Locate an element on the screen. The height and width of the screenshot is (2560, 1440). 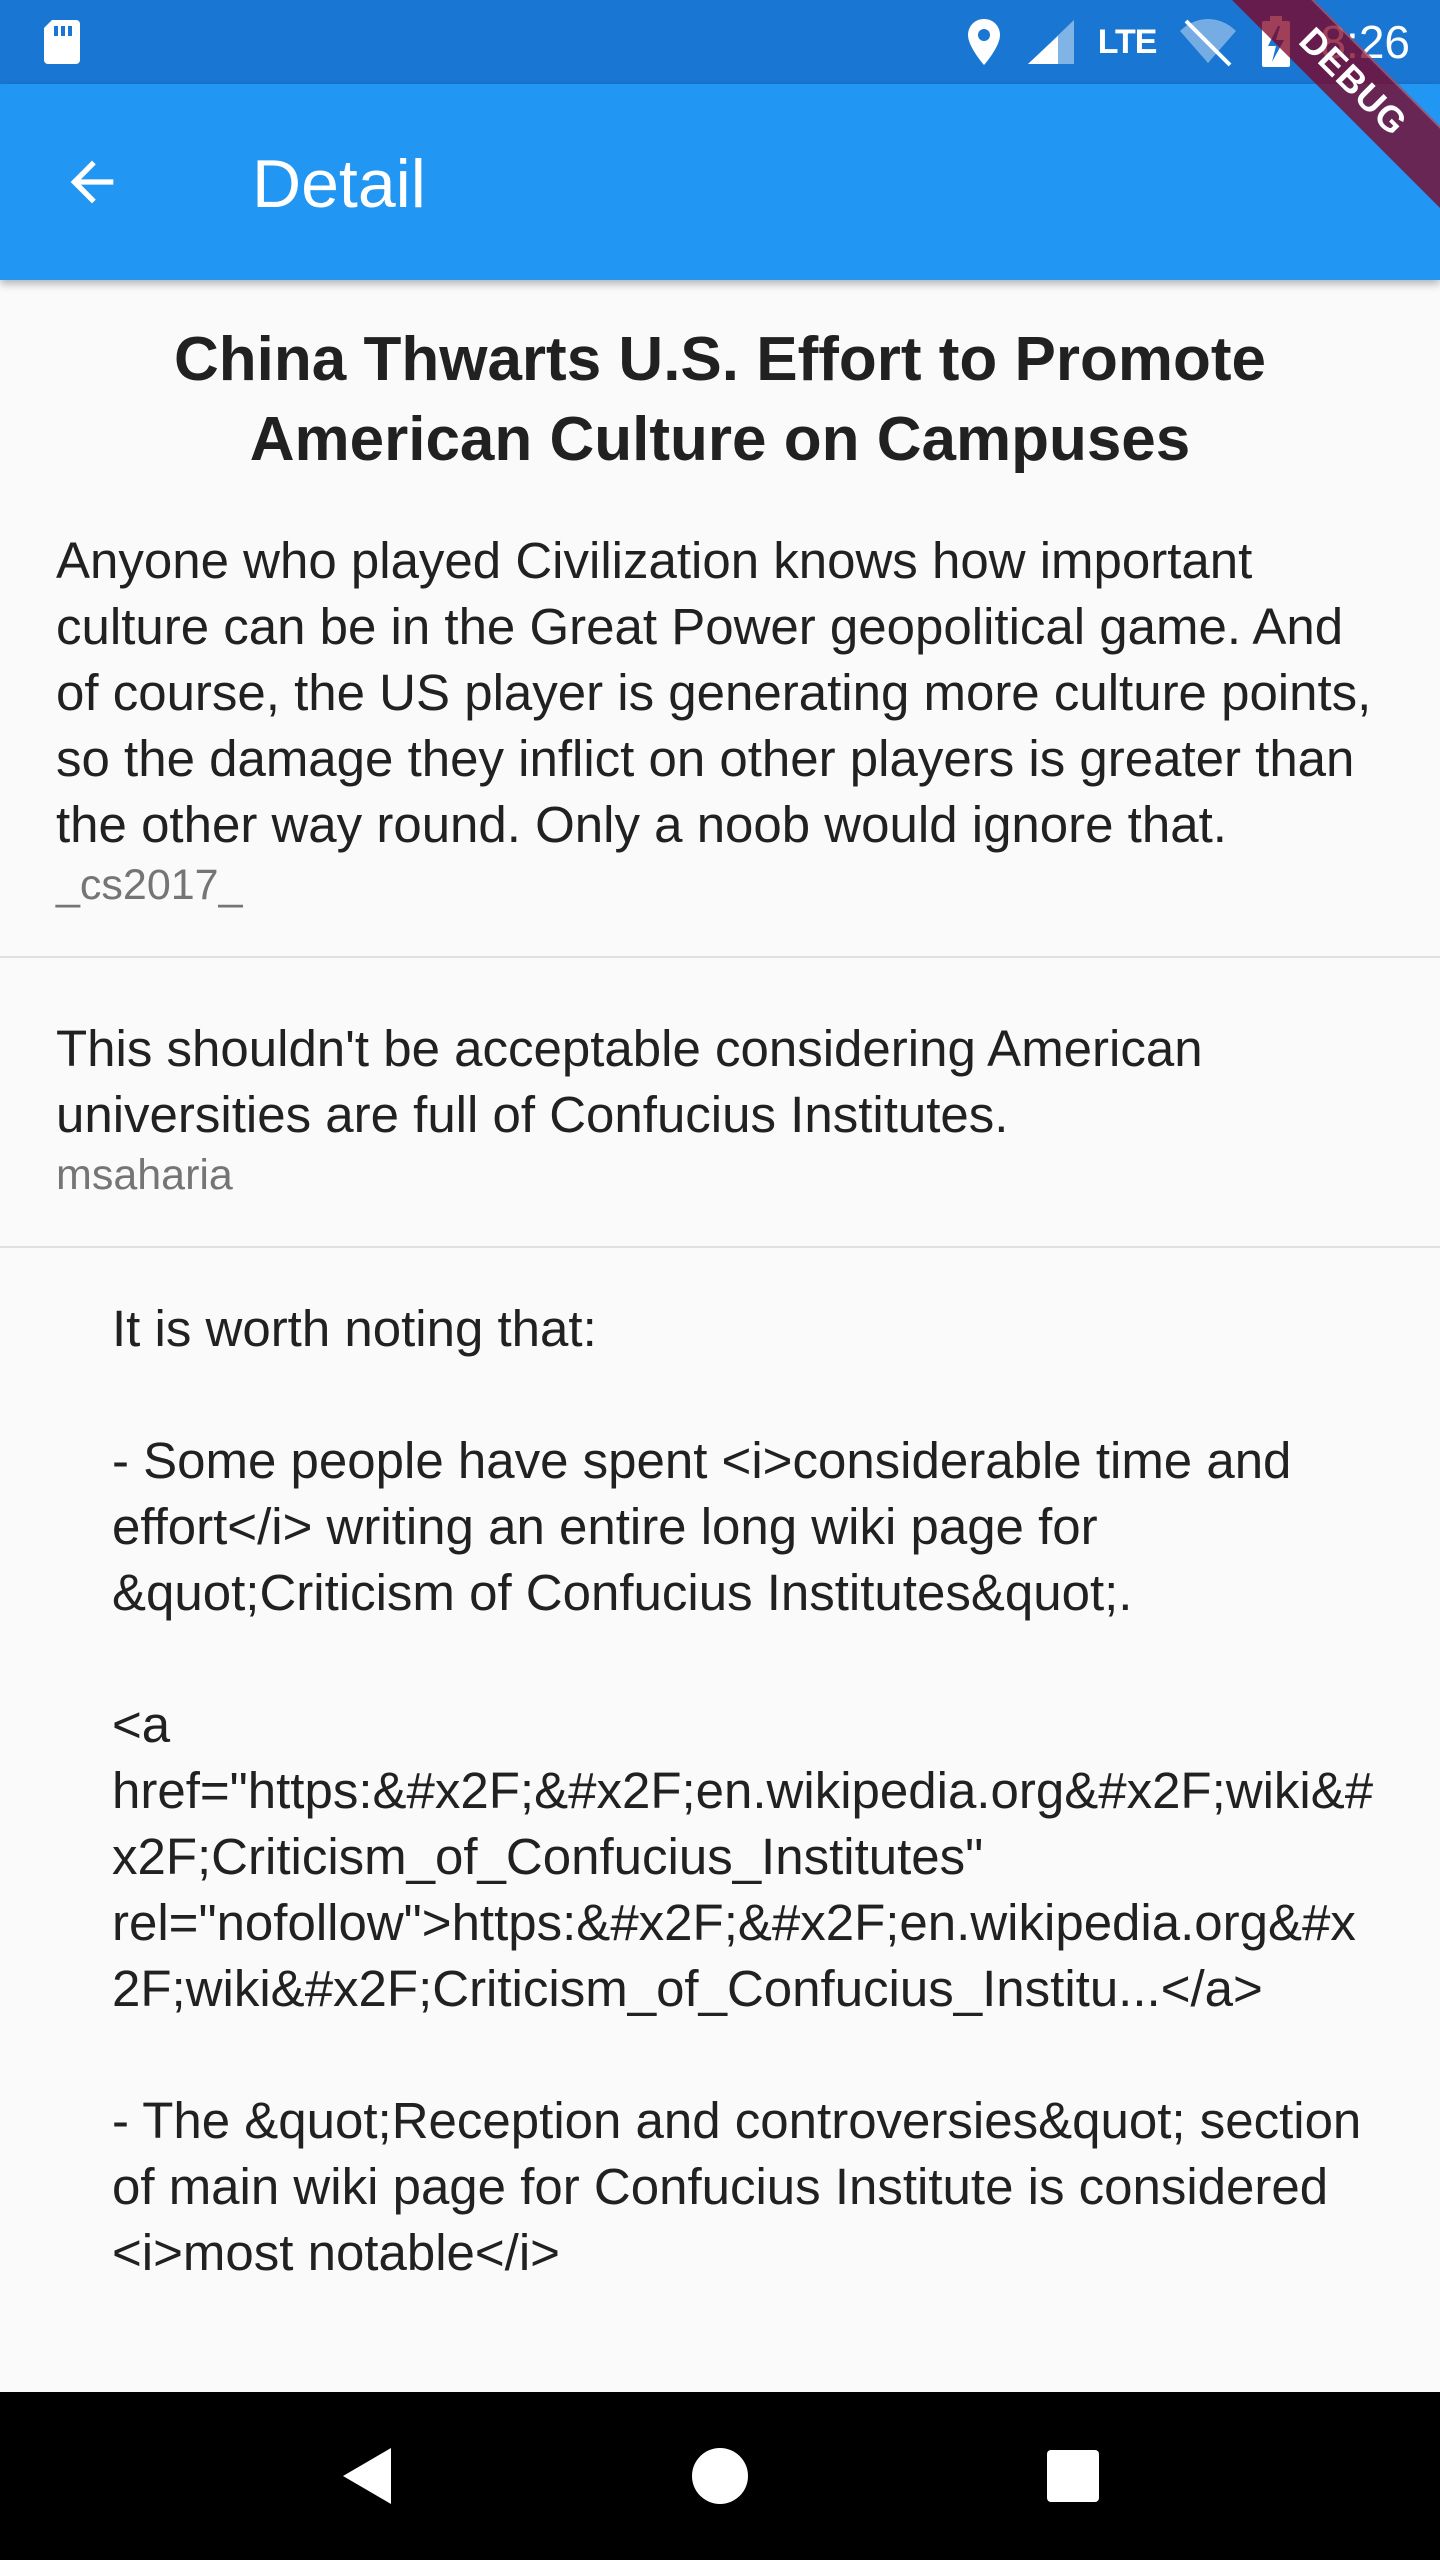
app-bar: Detail is located at coordinates (720, 182).